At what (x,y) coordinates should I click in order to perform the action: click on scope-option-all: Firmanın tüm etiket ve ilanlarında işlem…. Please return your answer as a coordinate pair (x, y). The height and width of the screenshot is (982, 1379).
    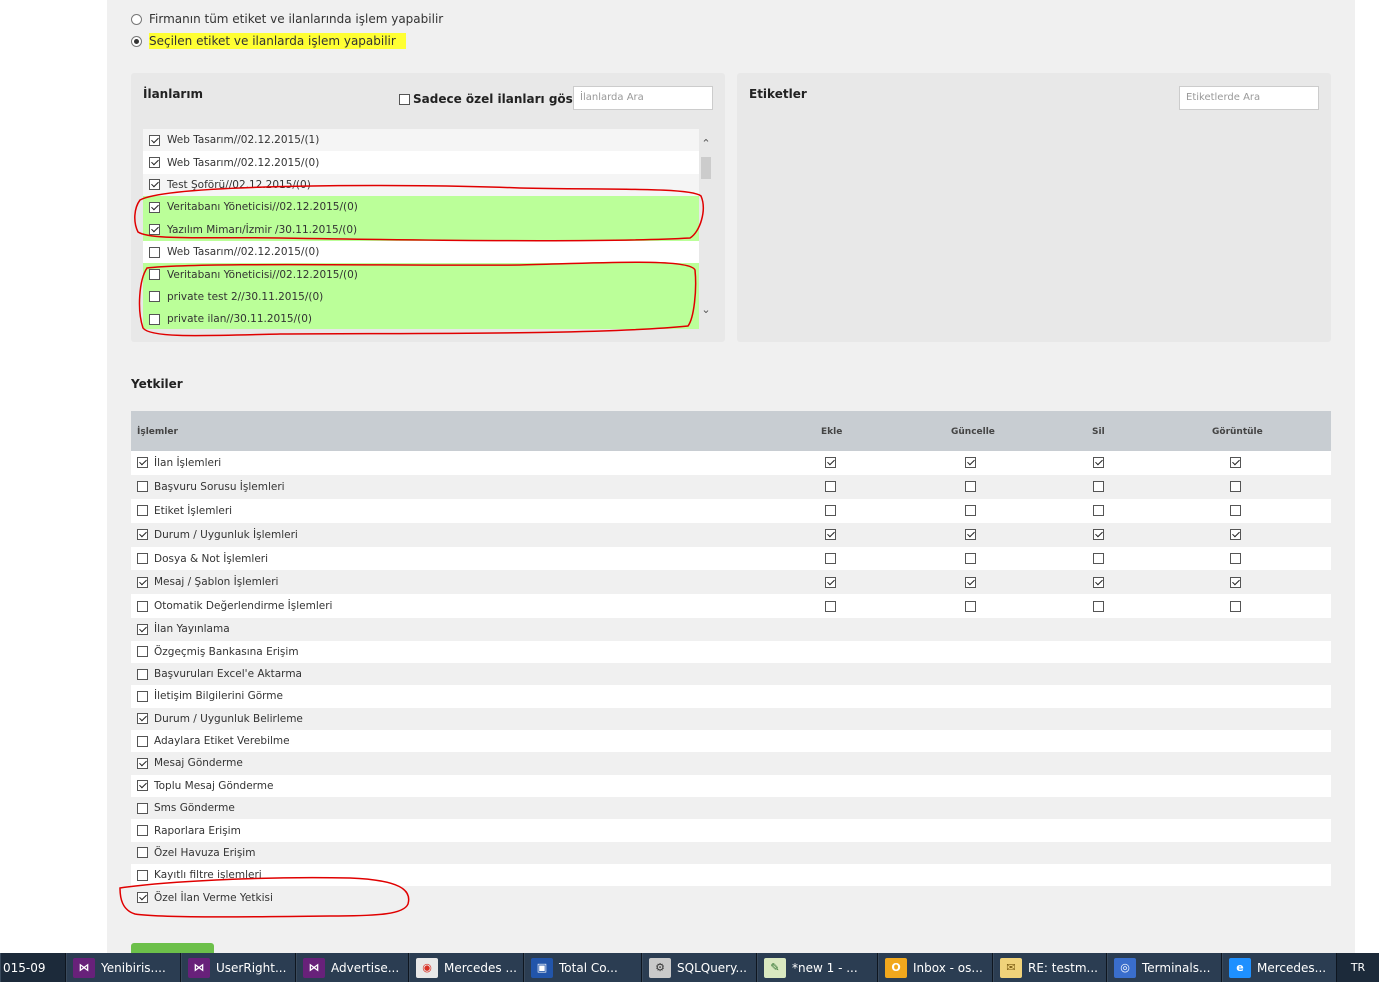
    Looking at the image, I should click on (287, 19).